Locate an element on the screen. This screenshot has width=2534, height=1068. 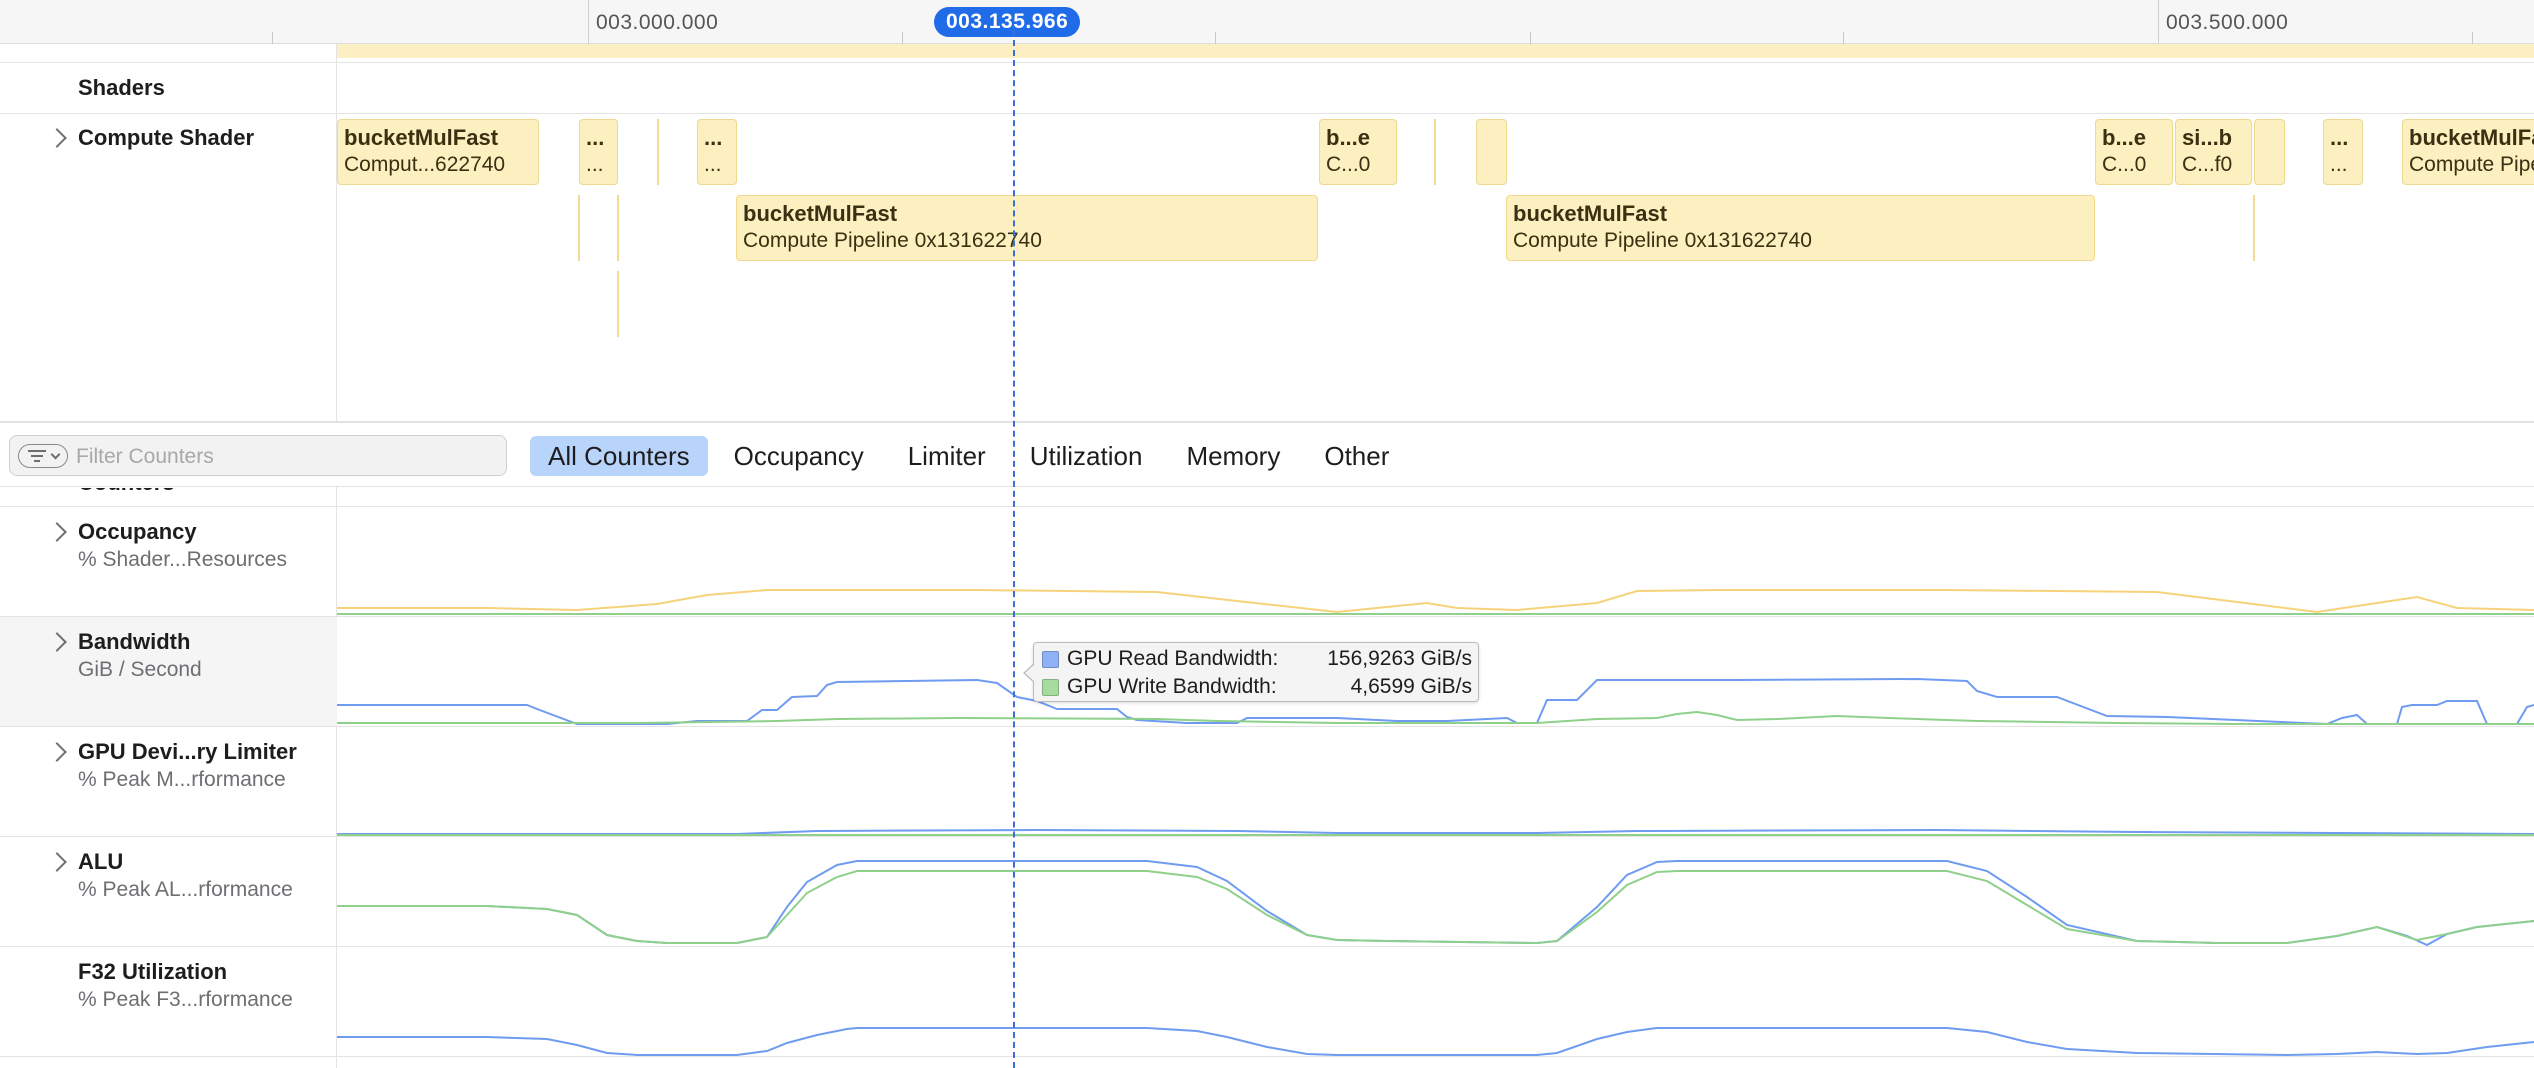
tab-utilization: Utilization is located at coordinates (1086, 456).